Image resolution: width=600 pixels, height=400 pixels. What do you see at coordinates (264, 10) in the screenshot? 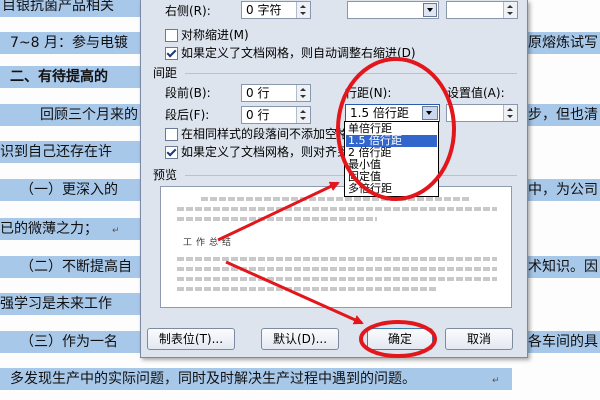
I see `right-indent-value: 0 字符` at bounding box center [264, 10].